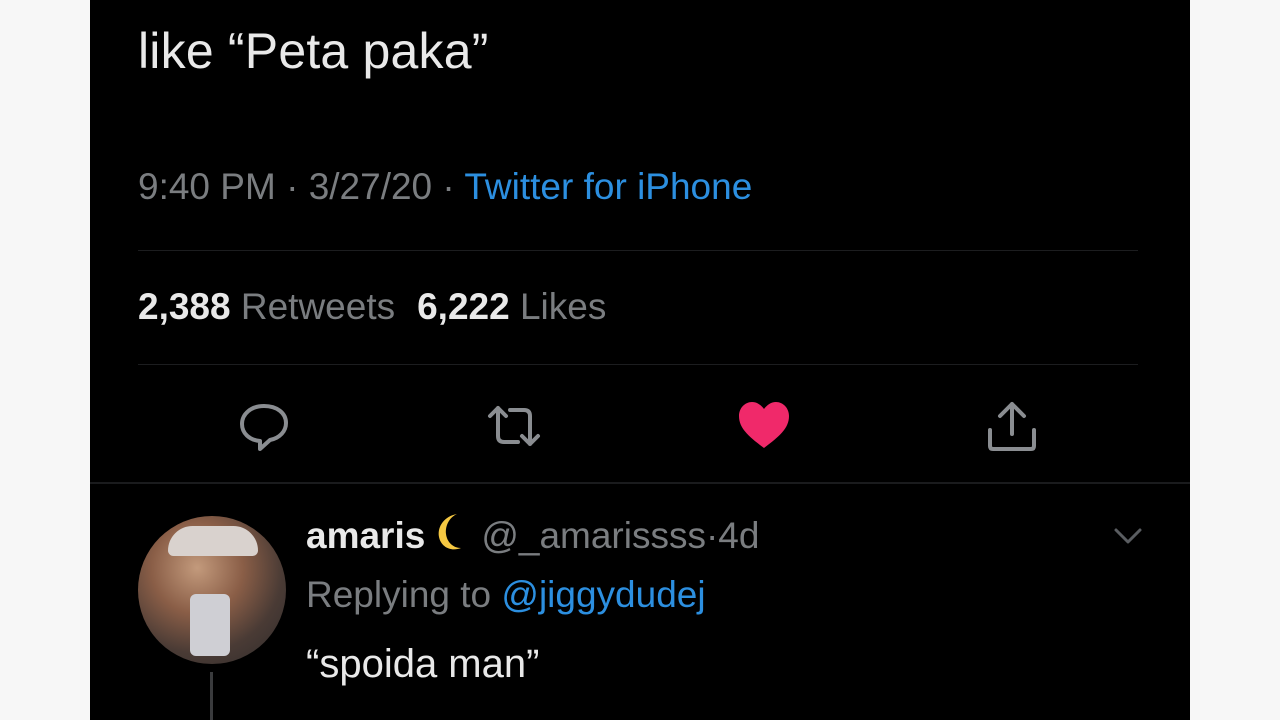 The width and height of the screenshot is (1280, 720). I want to click on heart-icon, so click(764, 425).